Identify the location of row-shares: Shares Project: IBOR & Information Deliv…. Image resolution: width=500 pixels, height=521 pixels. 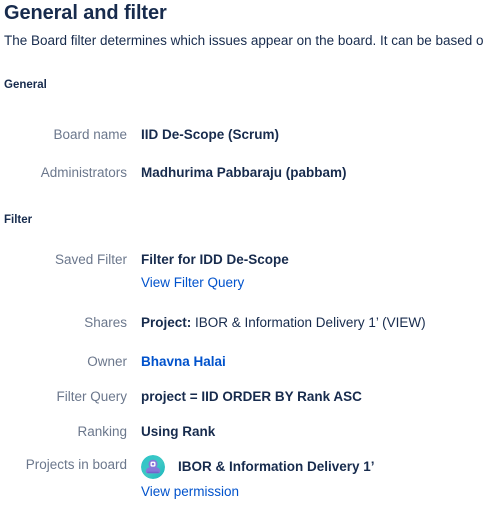
(250, 323).